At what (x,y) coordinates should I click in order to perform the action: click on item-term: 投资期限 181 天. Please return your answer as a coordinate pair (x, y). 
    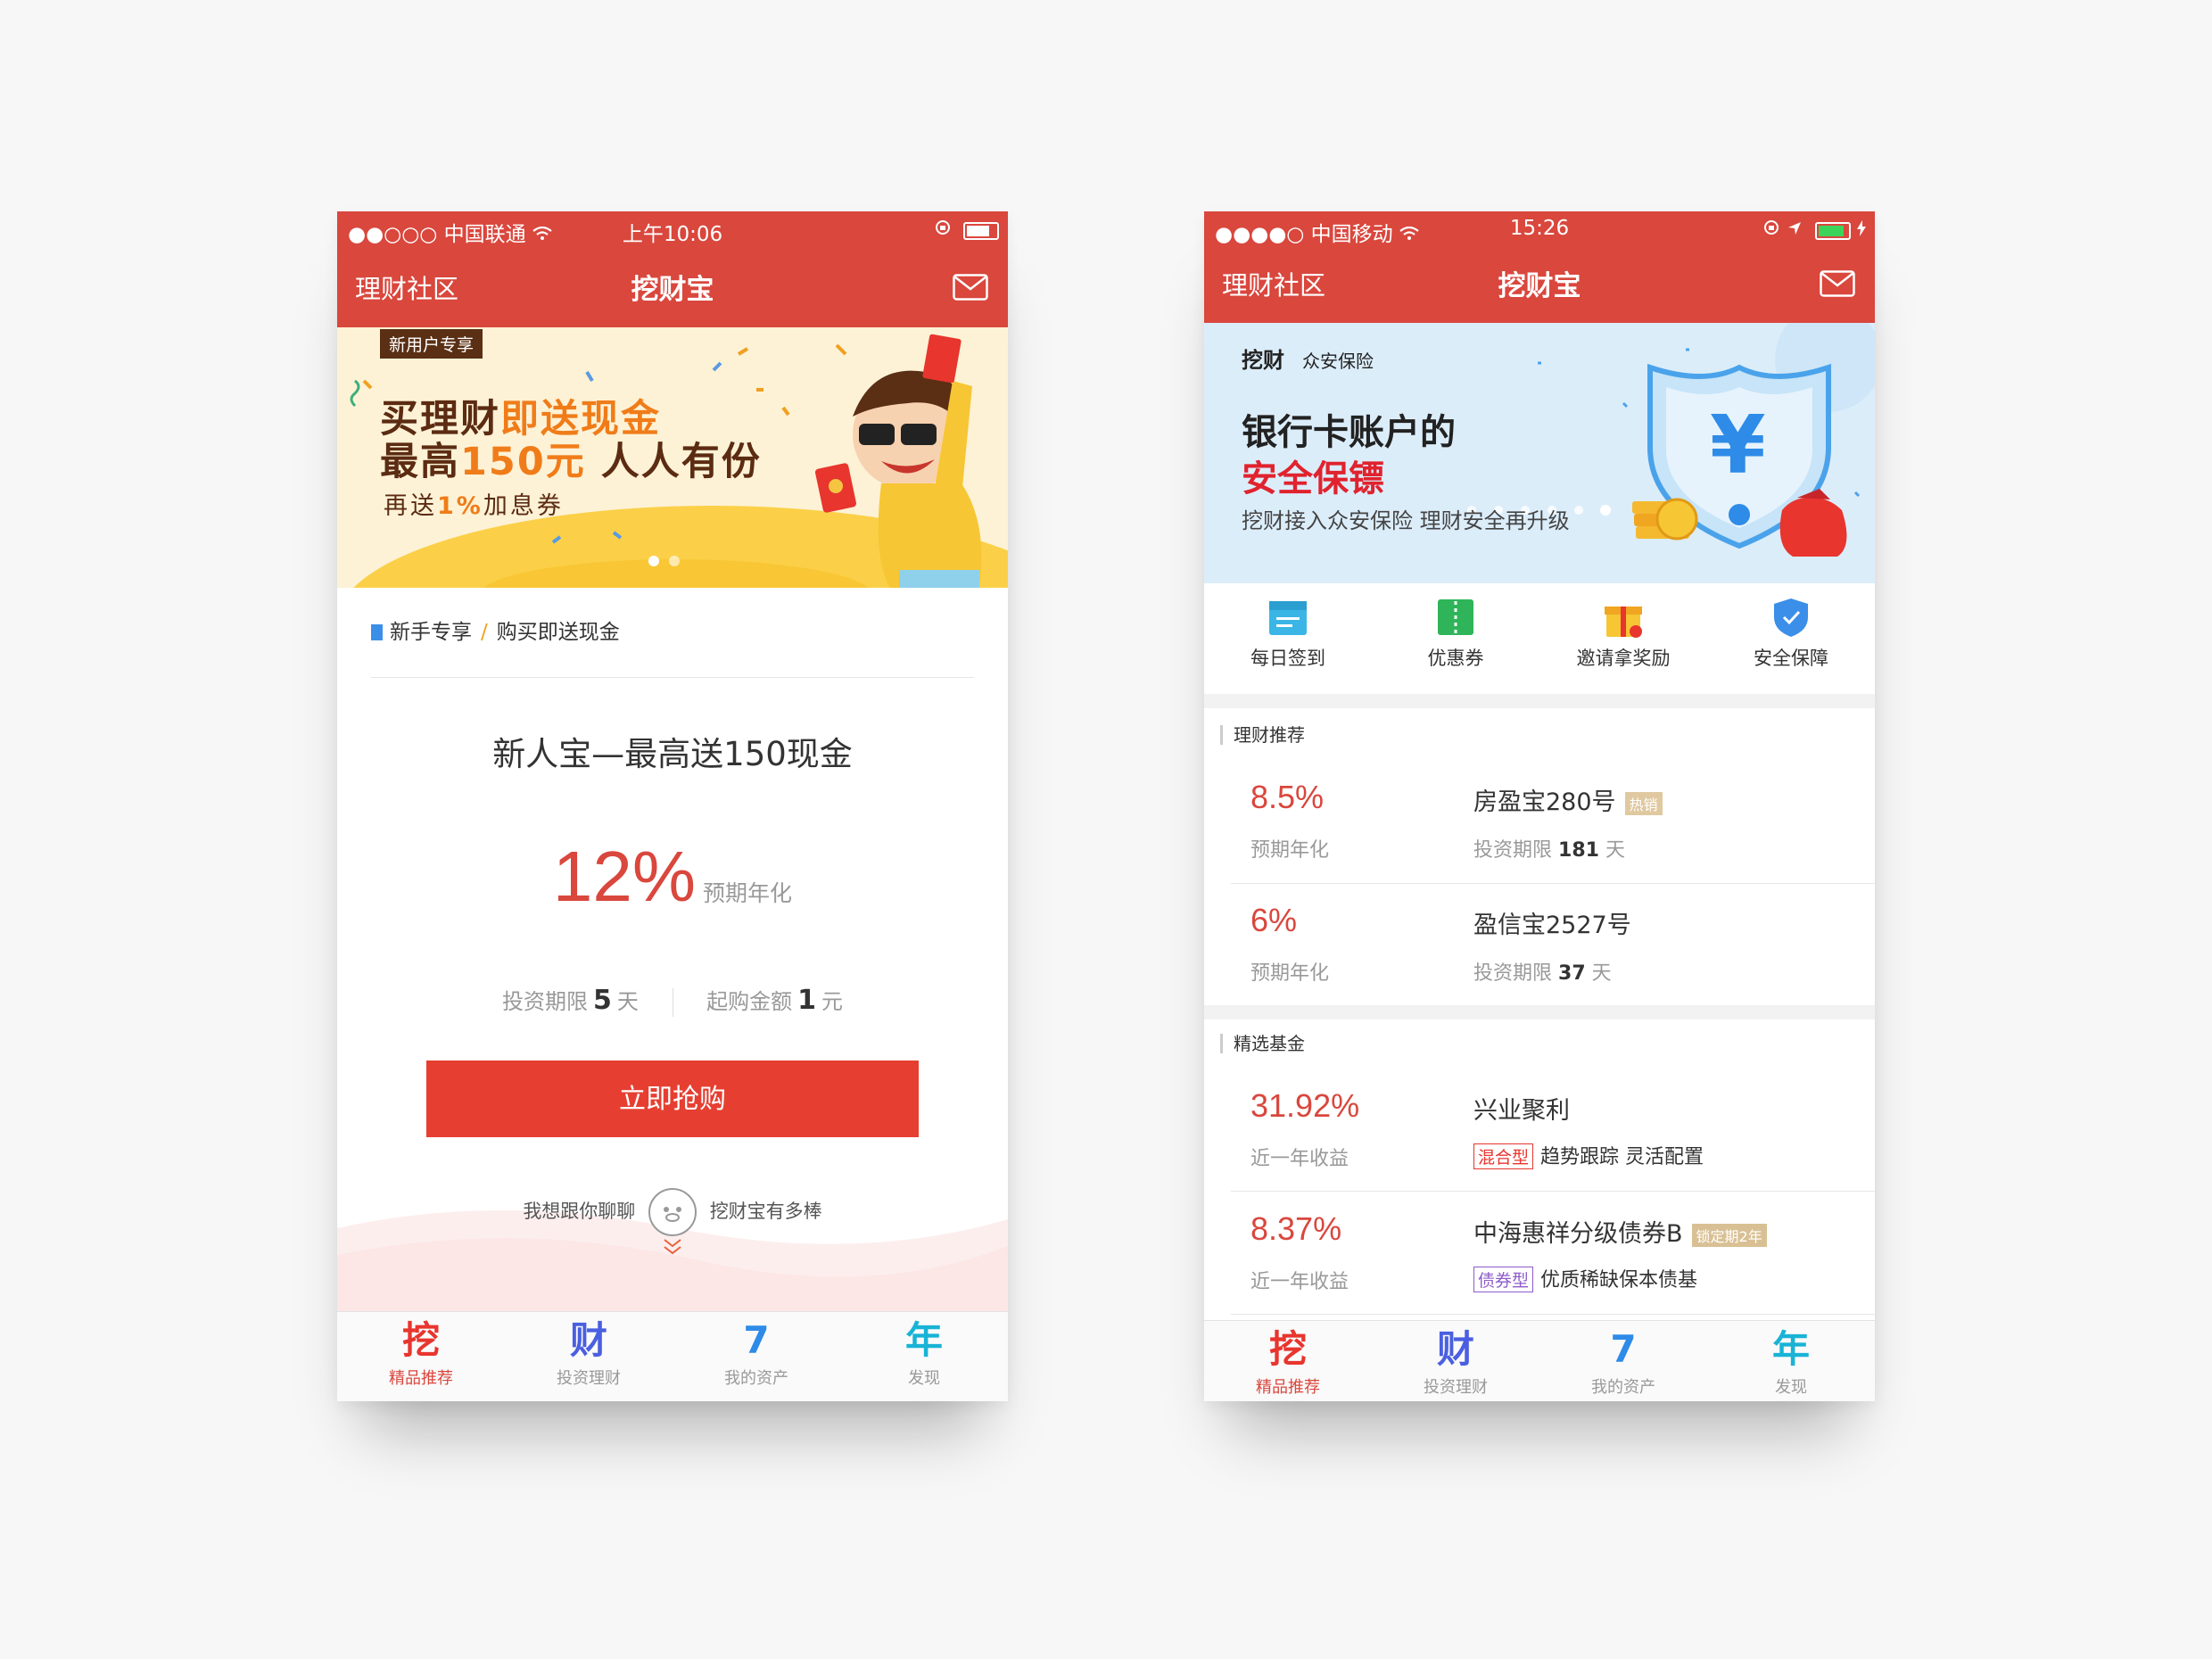
    Looking at the image, I should click on (1549, 849).